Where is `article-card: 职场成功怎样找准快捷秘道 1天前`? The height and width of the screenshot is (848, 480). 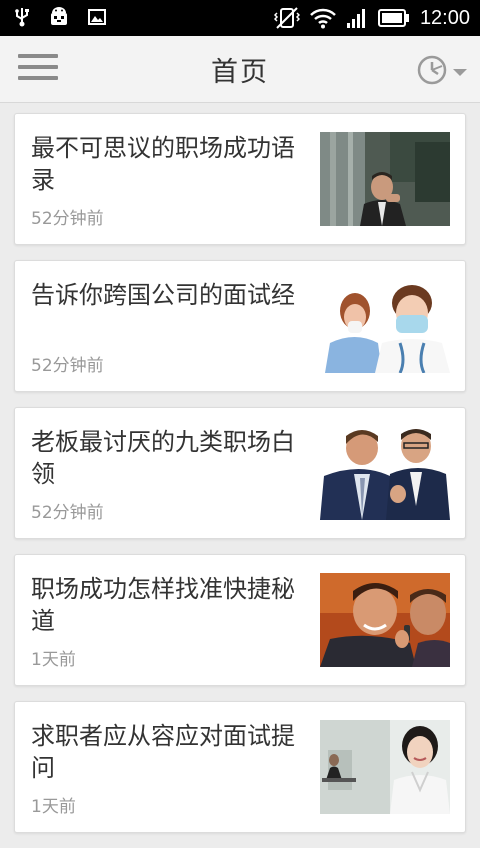
article-card: 职场成功怎样找准快捷秘道 1天前 is located at coordinates (240, 620).